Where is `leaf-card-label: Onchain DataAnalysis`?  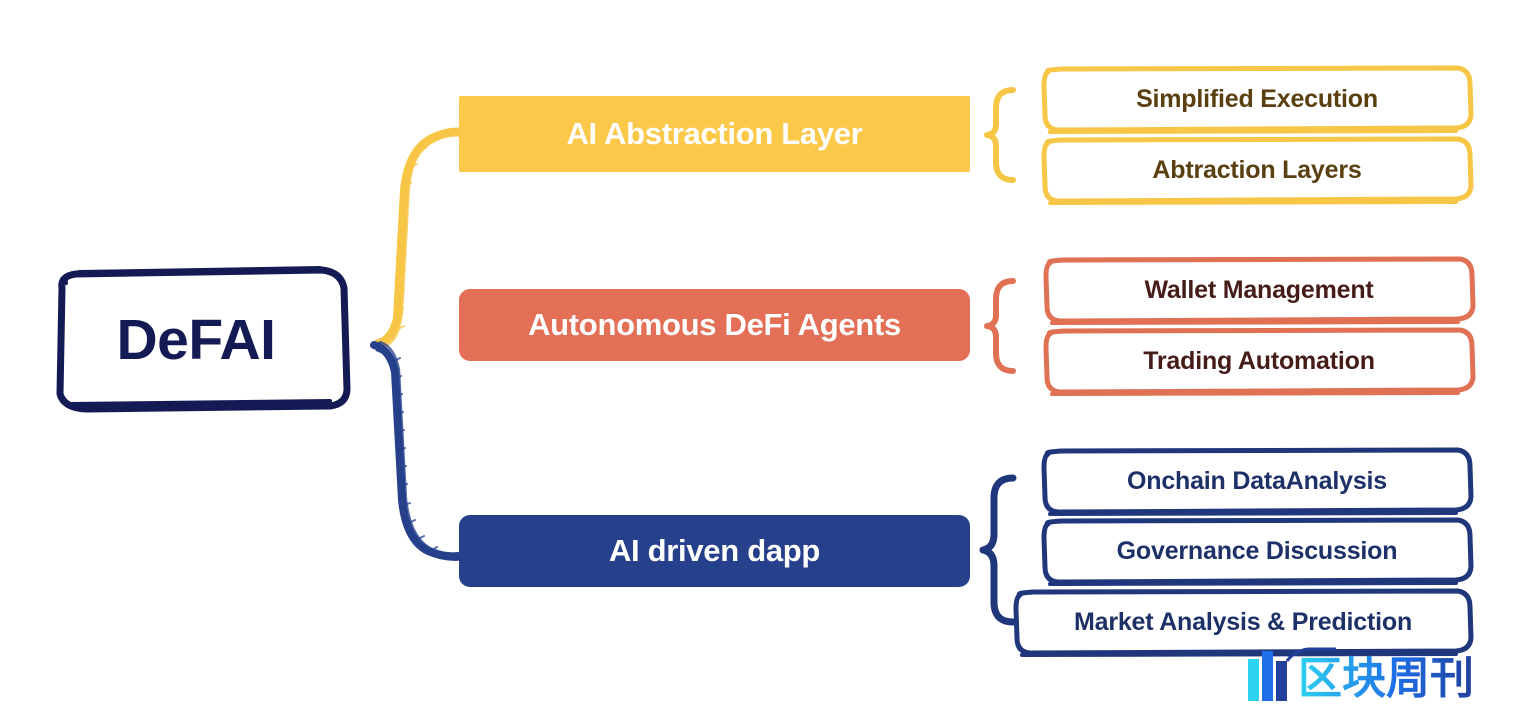
leaf-card-label: Onchain DataAnalysis is located at coordinates (1257, 480).